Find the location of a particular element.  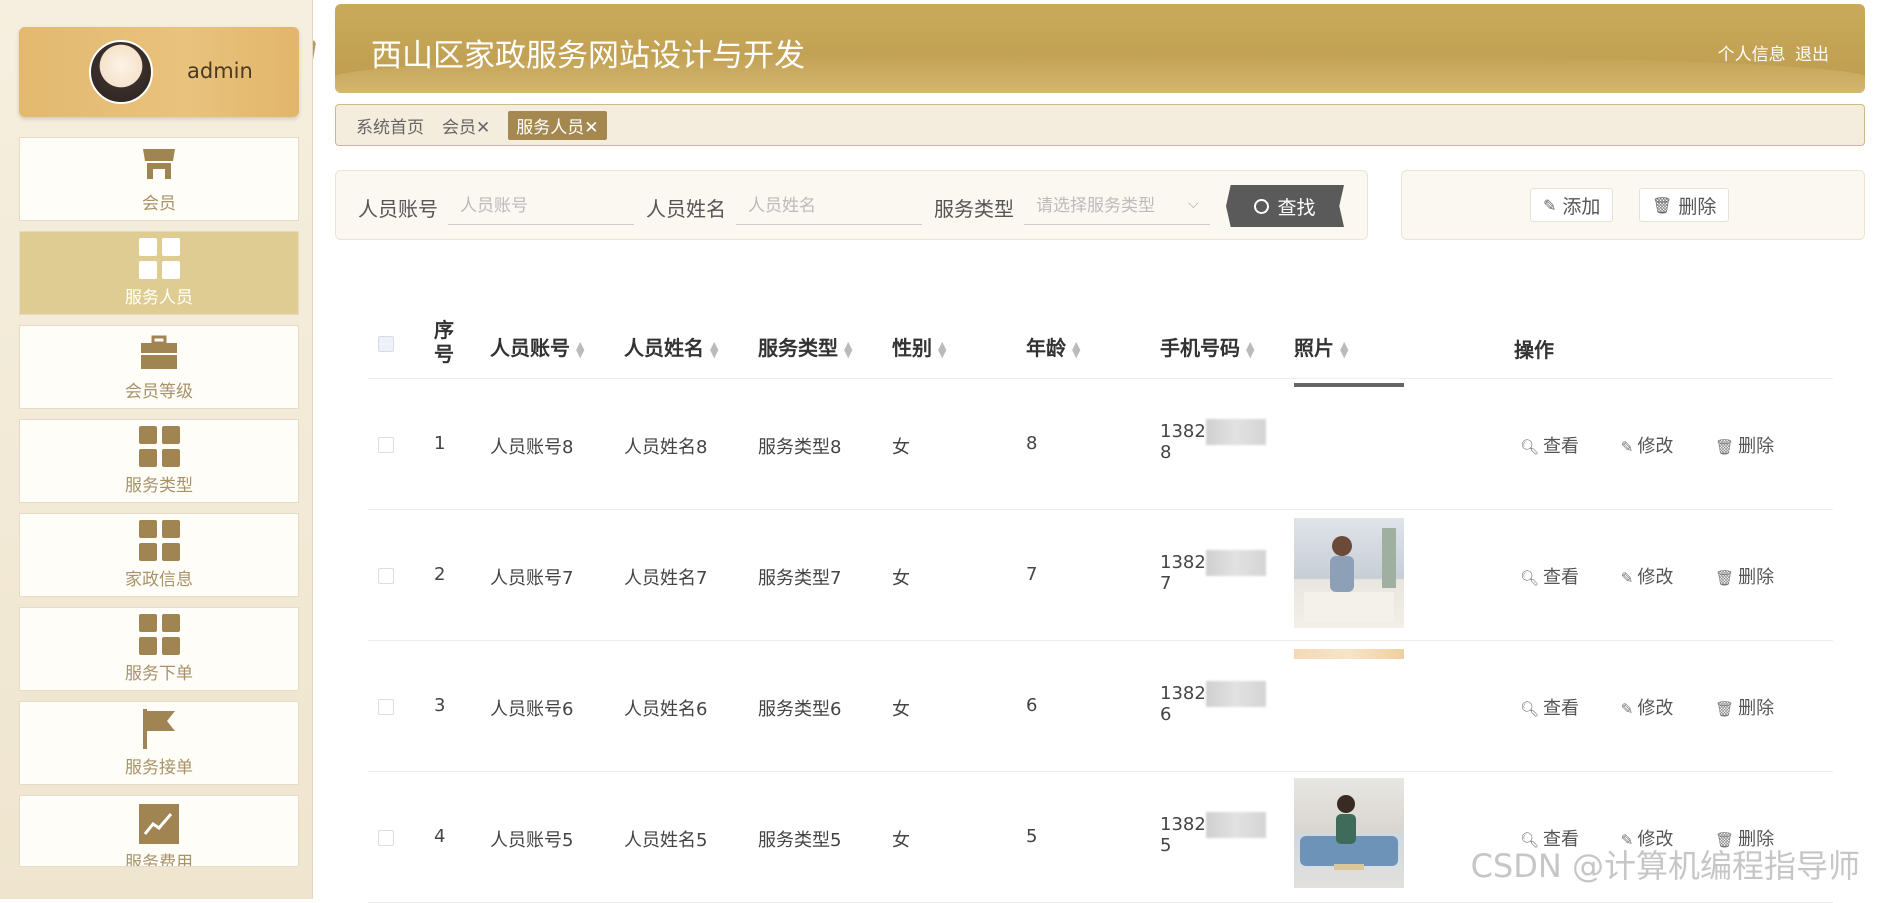

cell-account: 人员账号7 is located at coordinates (532, 578).